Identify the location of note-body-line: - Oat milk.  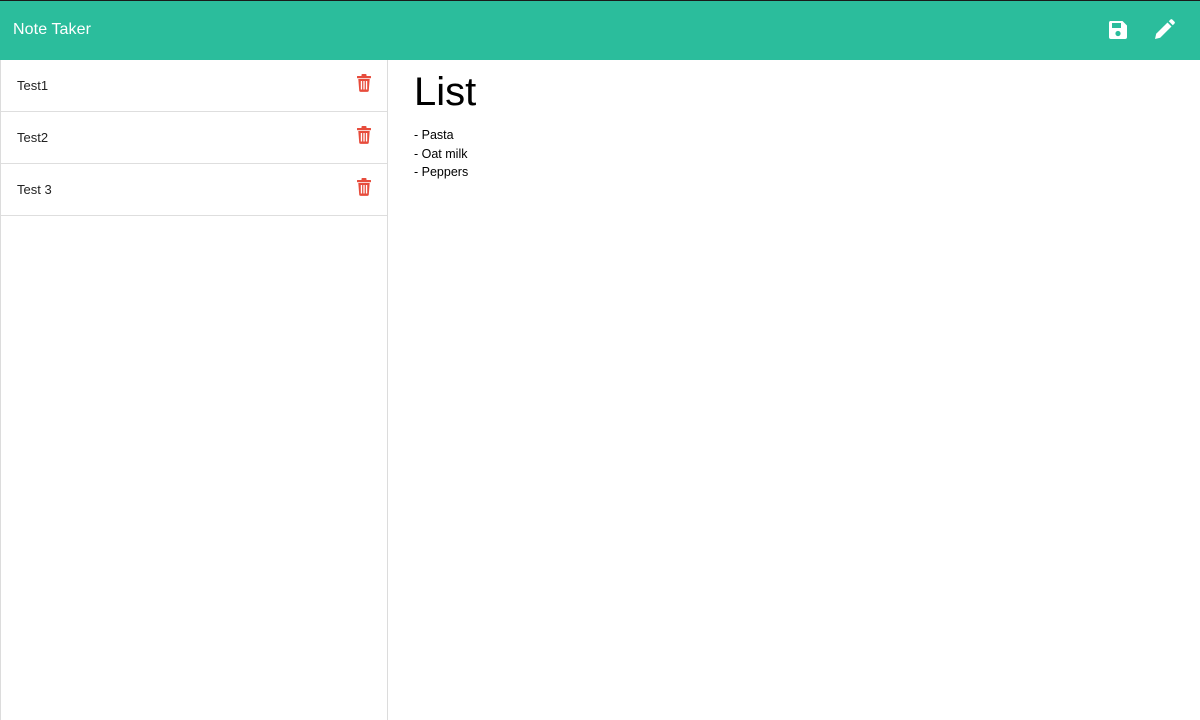
(441, 153).